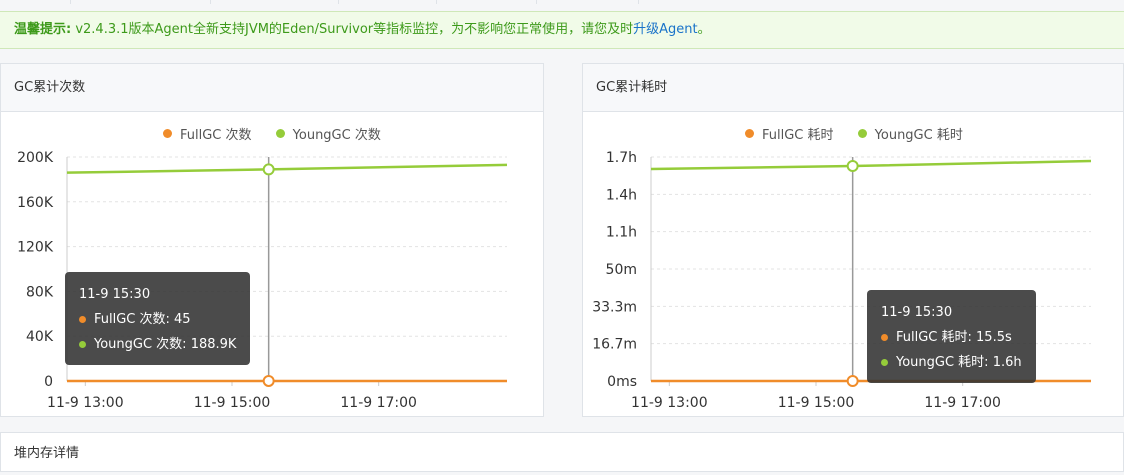 This screenshot has width=1124, height=475. Describe the element at coordinates (853, 88) in the screenshot. I see `panel-title: GC累计耗时` at that location.